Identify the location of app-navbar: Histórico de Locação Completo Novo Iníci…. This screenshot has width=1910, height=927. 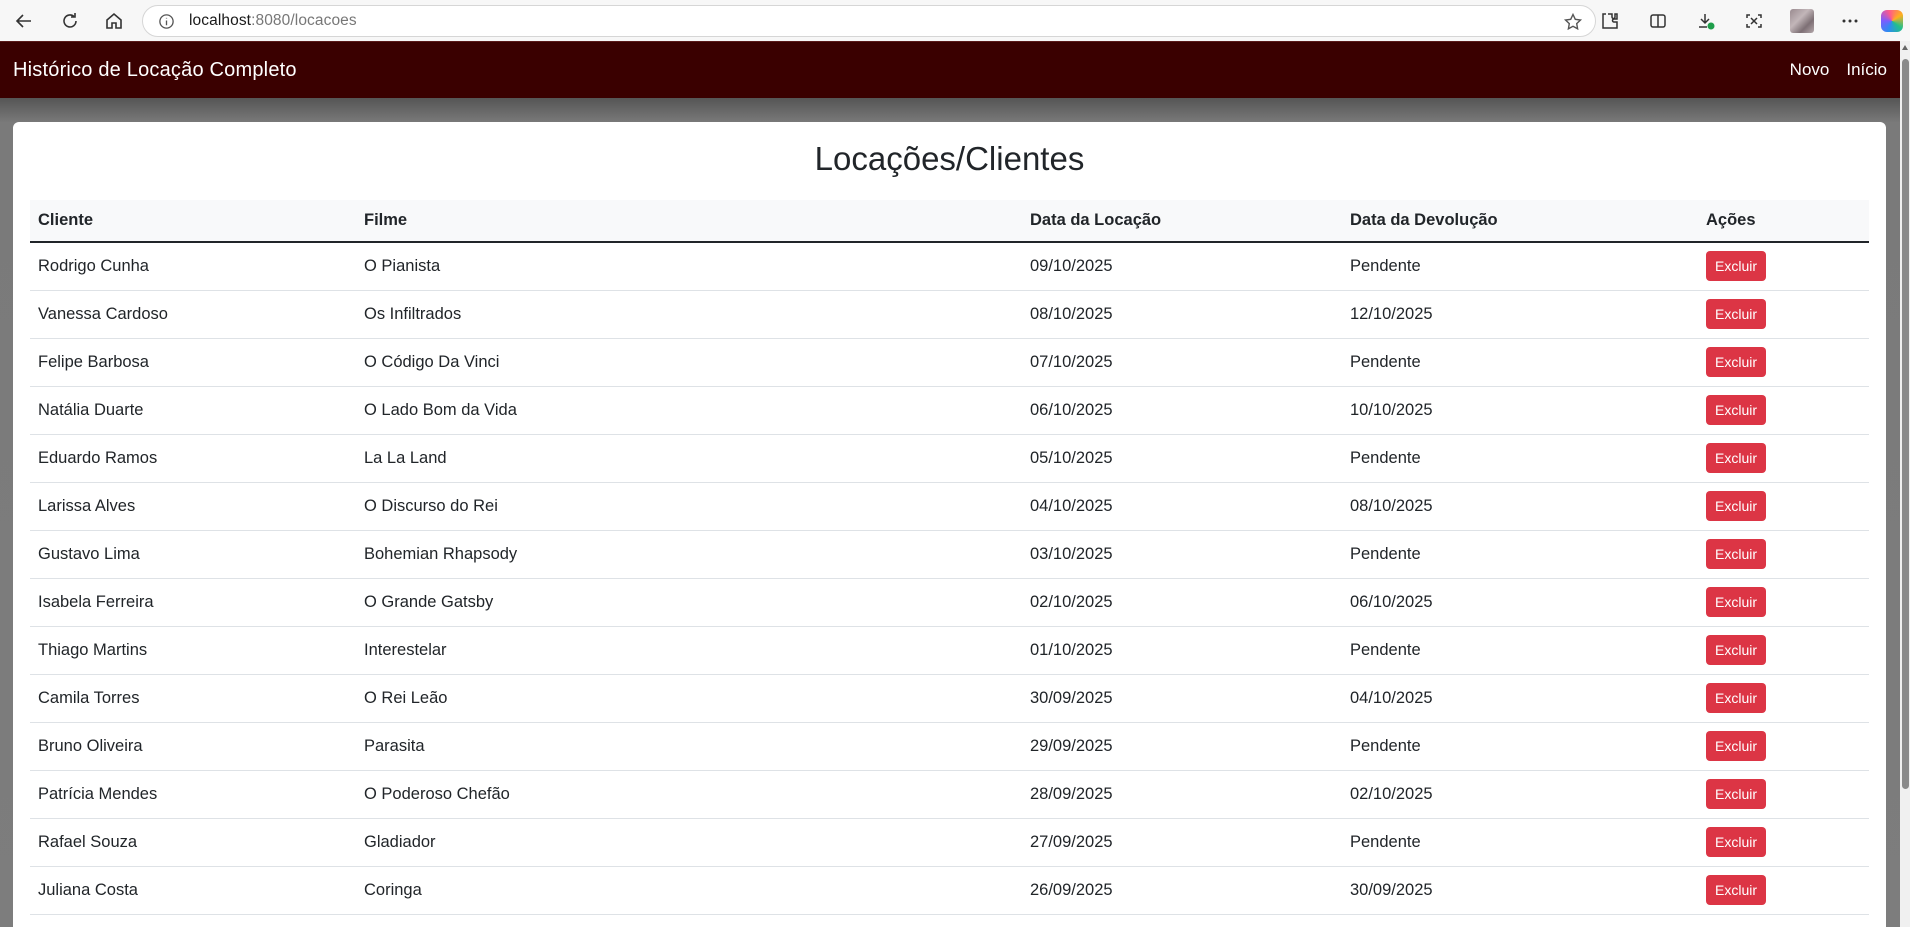
(950, 69).